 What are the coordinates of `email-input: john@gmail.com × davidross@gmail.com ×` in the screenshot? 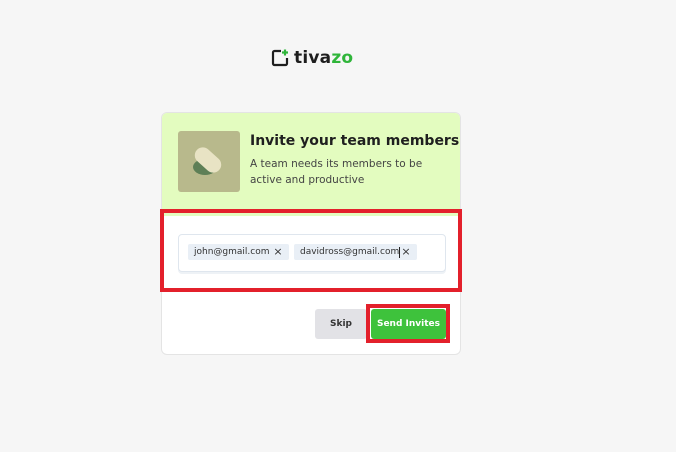 It's located at (312, 253).